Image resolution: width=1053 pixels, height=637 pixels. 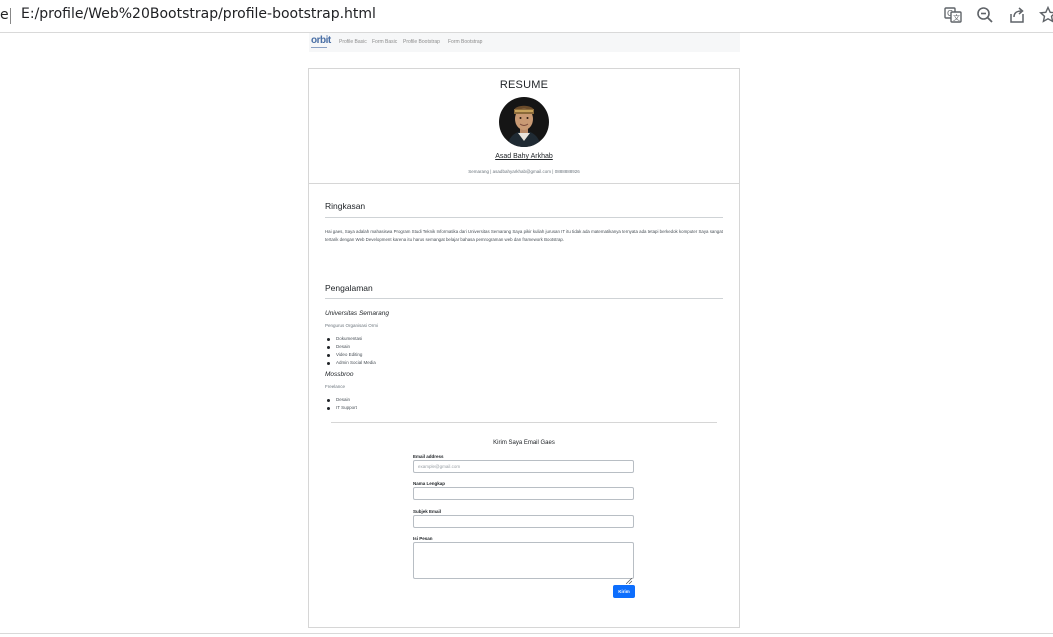 What do you see at coordinates (351, 362) in the screenshot?
I see `list-item: Admin Social Media` at bounding box center [351, 362].